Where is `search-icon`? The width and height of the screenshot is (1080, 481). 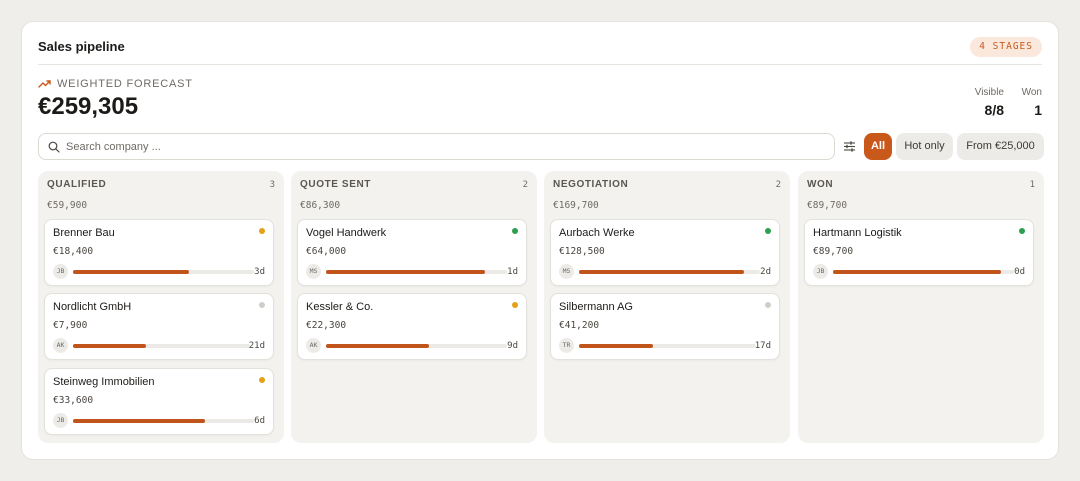 search-icon is located at coordinates (54, 147).